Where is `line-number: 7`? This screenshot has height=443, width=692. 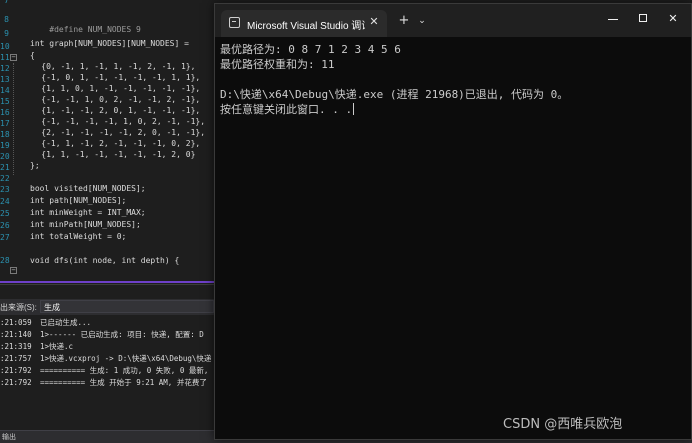 line-number: 7 is located at coordinates (6, 2).